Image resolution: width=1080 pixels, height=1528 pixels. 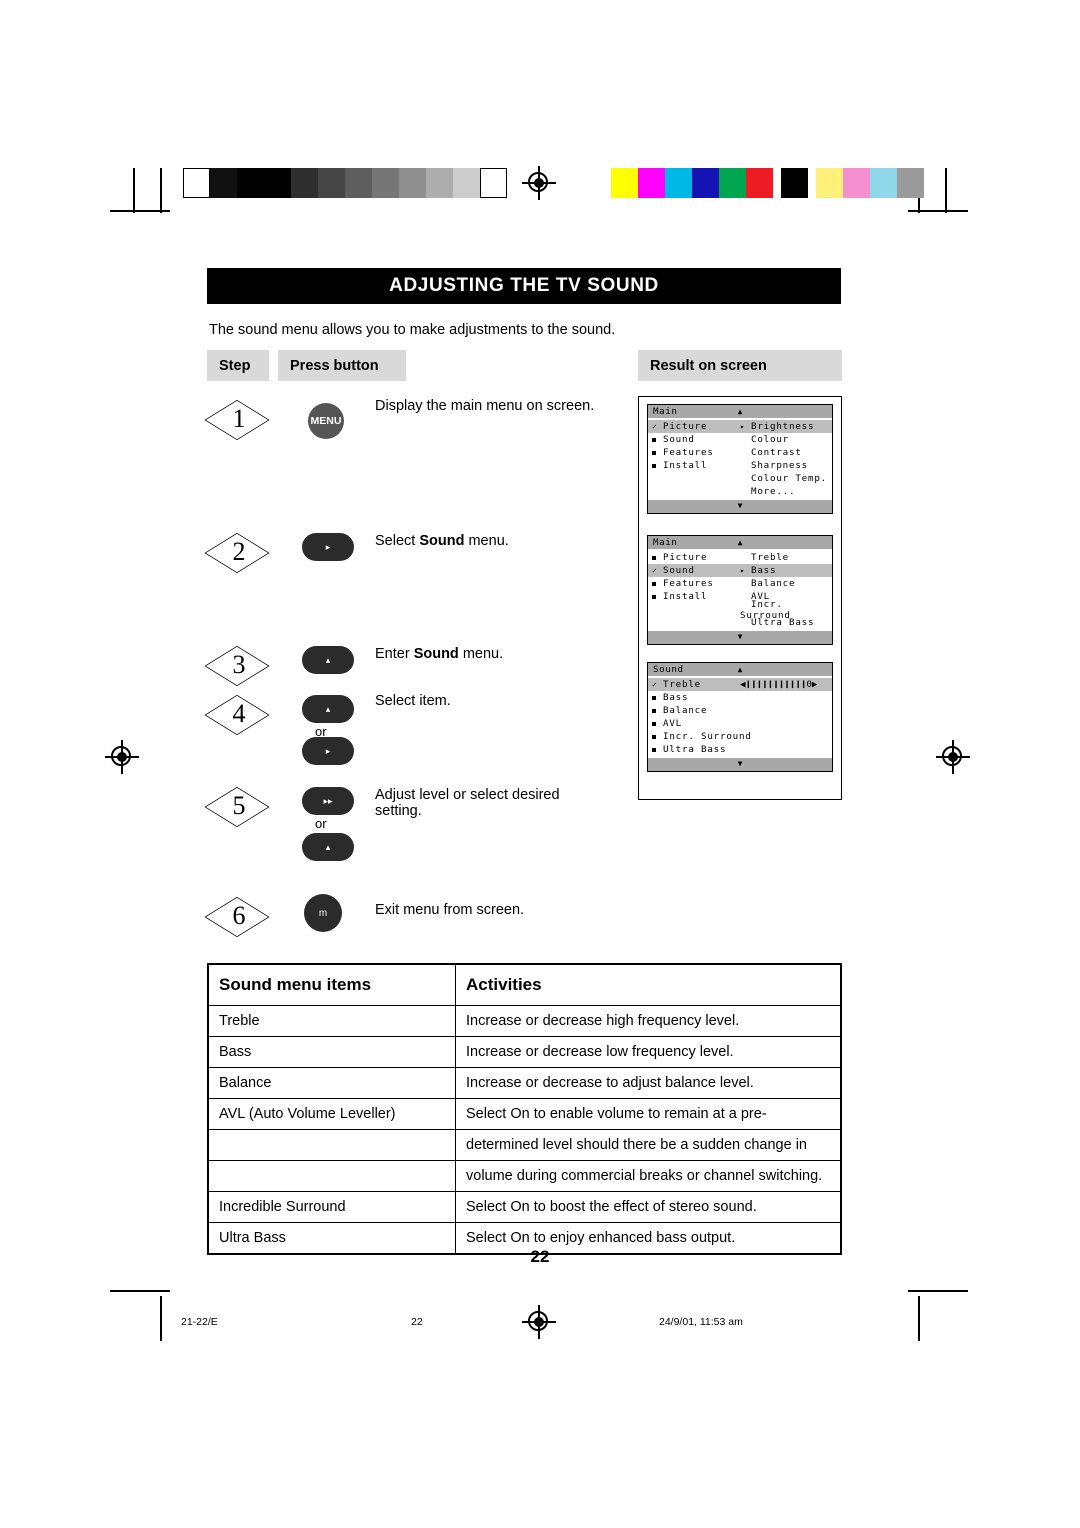 I want to click on page-title: ADJUSTING THE TV SOUND, so click(x=524, y=286).